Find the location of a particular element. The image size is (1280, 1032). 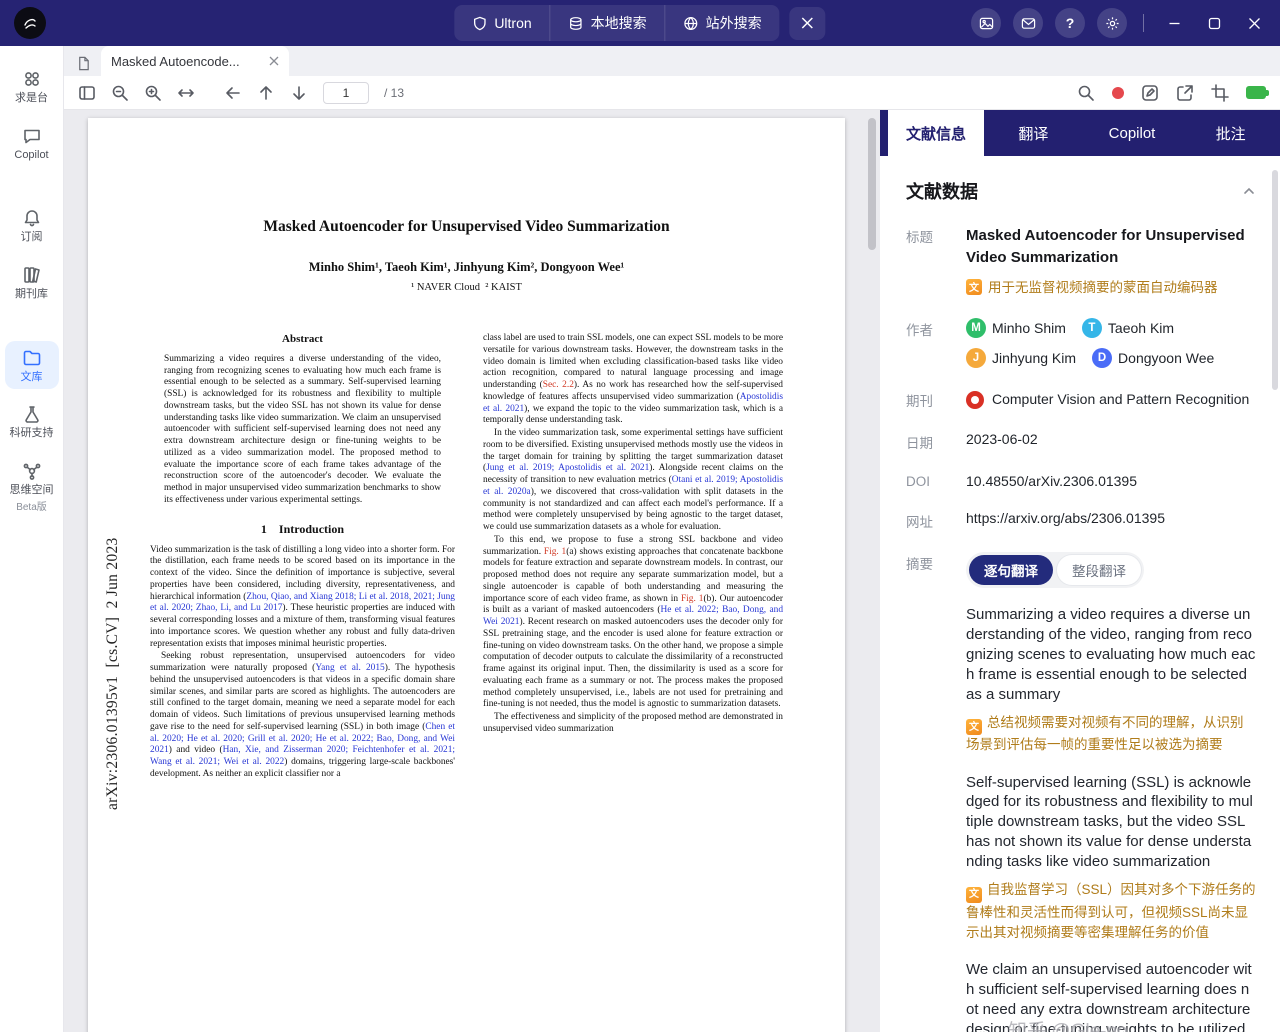

search-group-close-button is located at coordinates (807, 23).